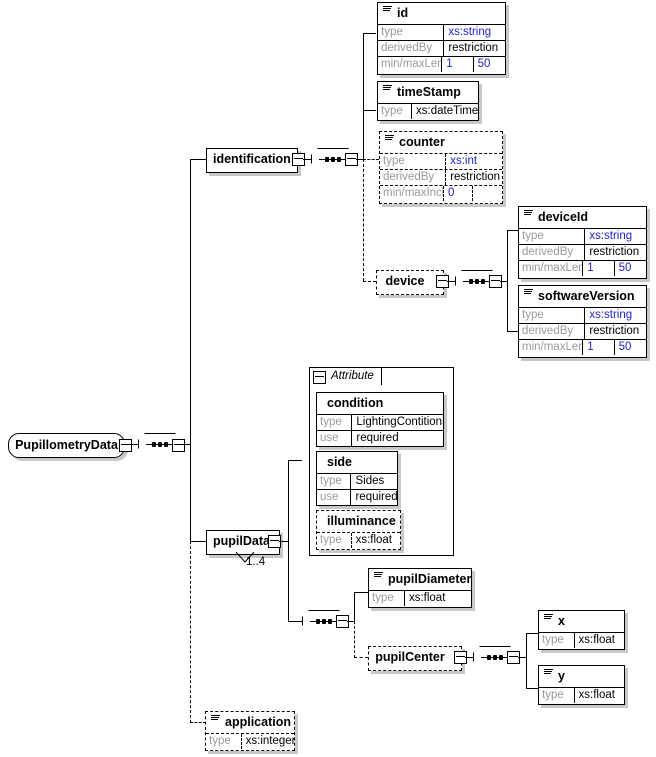 The height and width of the screenshot is (757, 656). Describe the element at coordinates (346, 384) in the screenshot. I see `tab-mask` at that location.